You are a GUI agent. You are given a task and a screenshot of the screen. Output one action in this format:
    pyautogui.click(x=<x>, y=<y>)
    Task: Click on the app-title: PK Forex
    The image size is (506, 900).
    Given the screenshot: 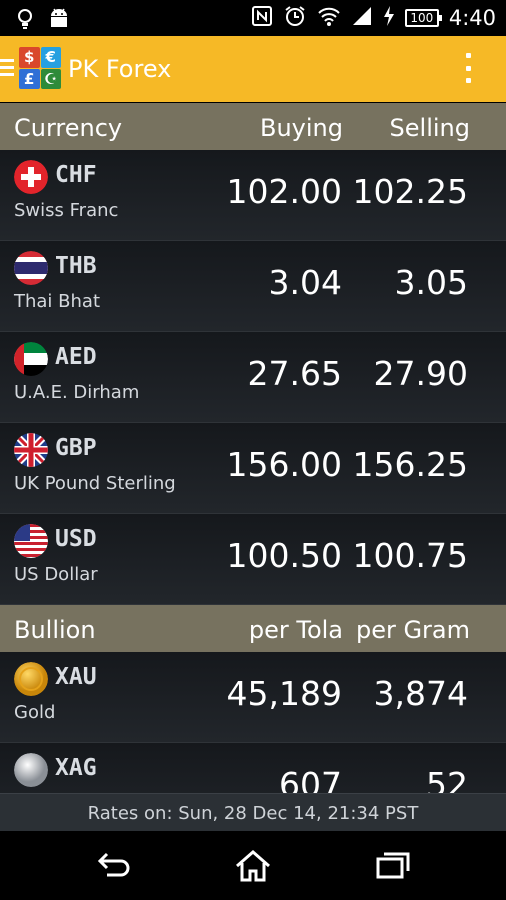 What is the action you would take?
    pyautogui.click(x=120, y=69)
    